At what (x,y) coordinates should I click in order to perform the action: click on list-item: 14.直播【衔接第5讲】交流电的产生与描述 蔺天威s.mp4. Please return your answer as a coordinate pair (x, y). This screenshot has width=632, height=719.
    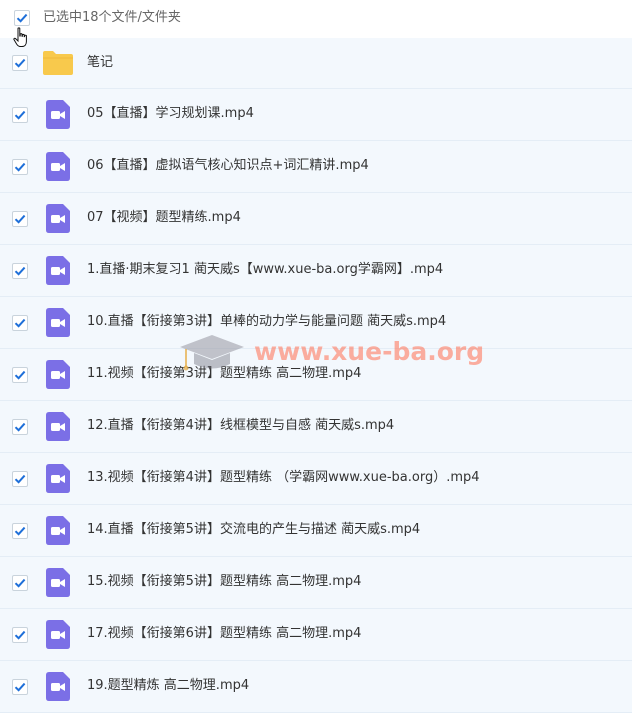
    Looking at the image, I should click on (316, 531).